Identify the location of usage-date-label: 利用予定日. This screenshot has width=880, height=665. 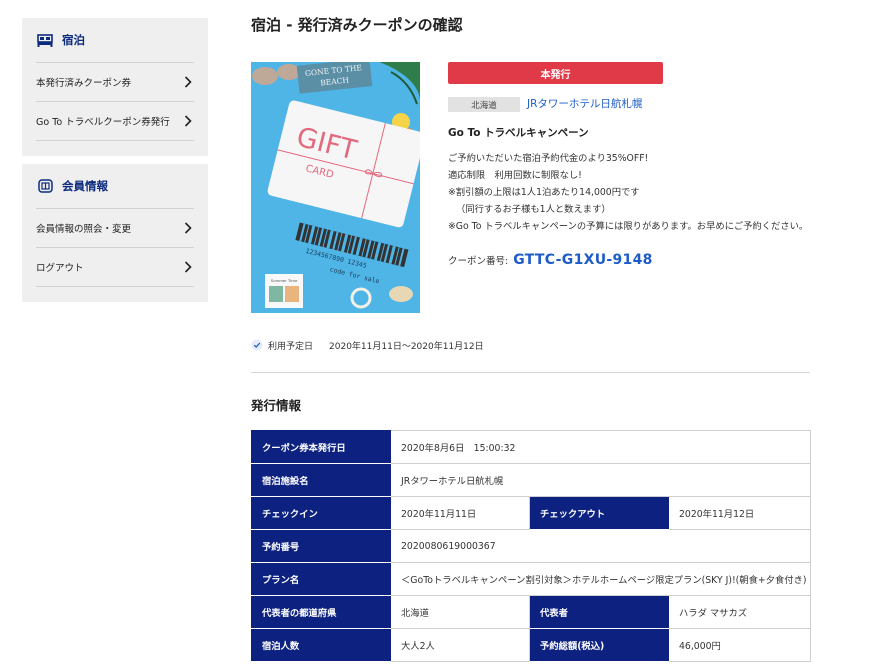
(291, 346).